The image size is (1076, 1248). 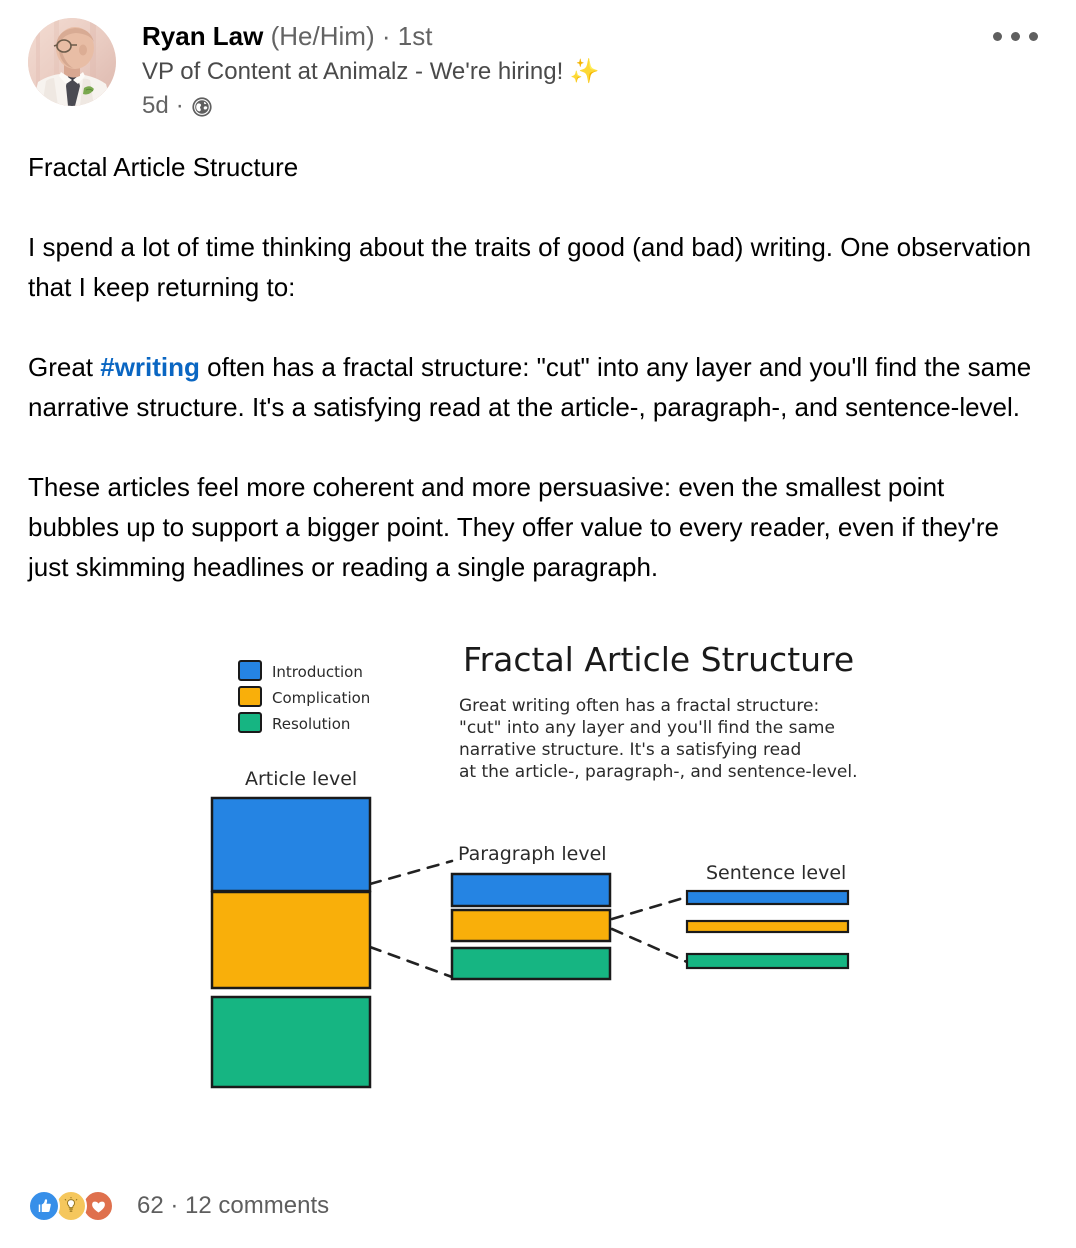 I want to click on sparkles-icon: ✨, so click(x=584, y=71).